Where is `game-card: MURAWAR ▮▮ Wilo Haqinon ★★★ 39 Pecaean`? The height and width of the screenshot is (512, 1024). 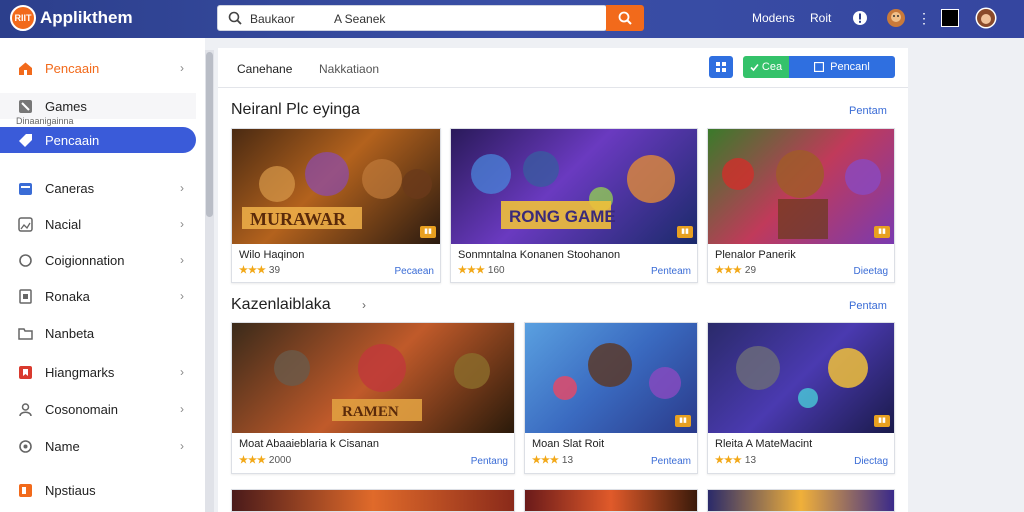
game-card: MURAWAR ▮▮ Wilo Haqinon ★★★ 39 Pecaean is located at coordinates (336, 205).